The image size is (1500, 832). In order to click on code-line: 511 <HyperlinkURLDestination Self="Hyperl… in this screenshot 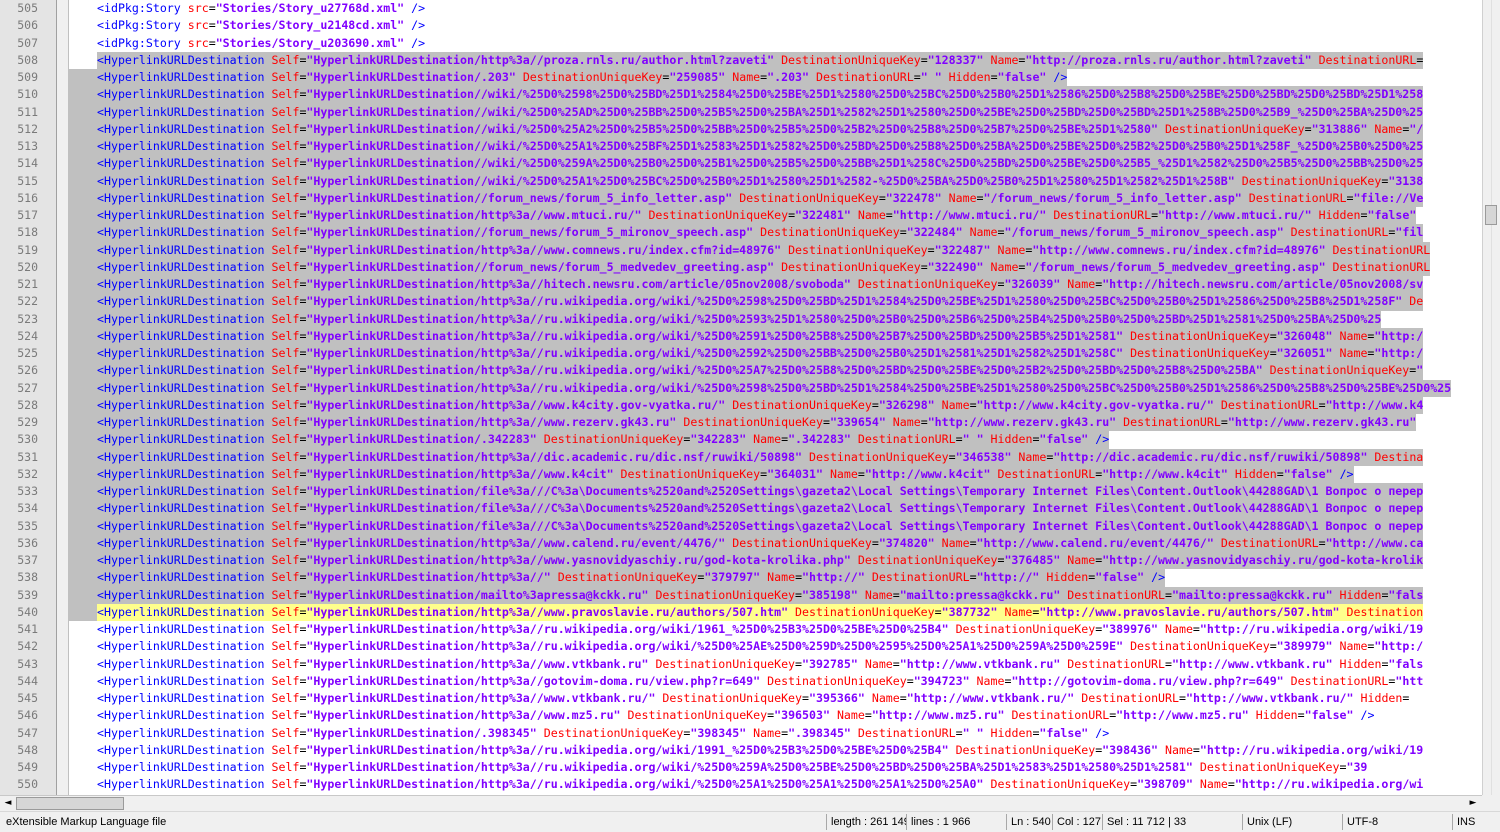, I will do `click(741, 112)`.